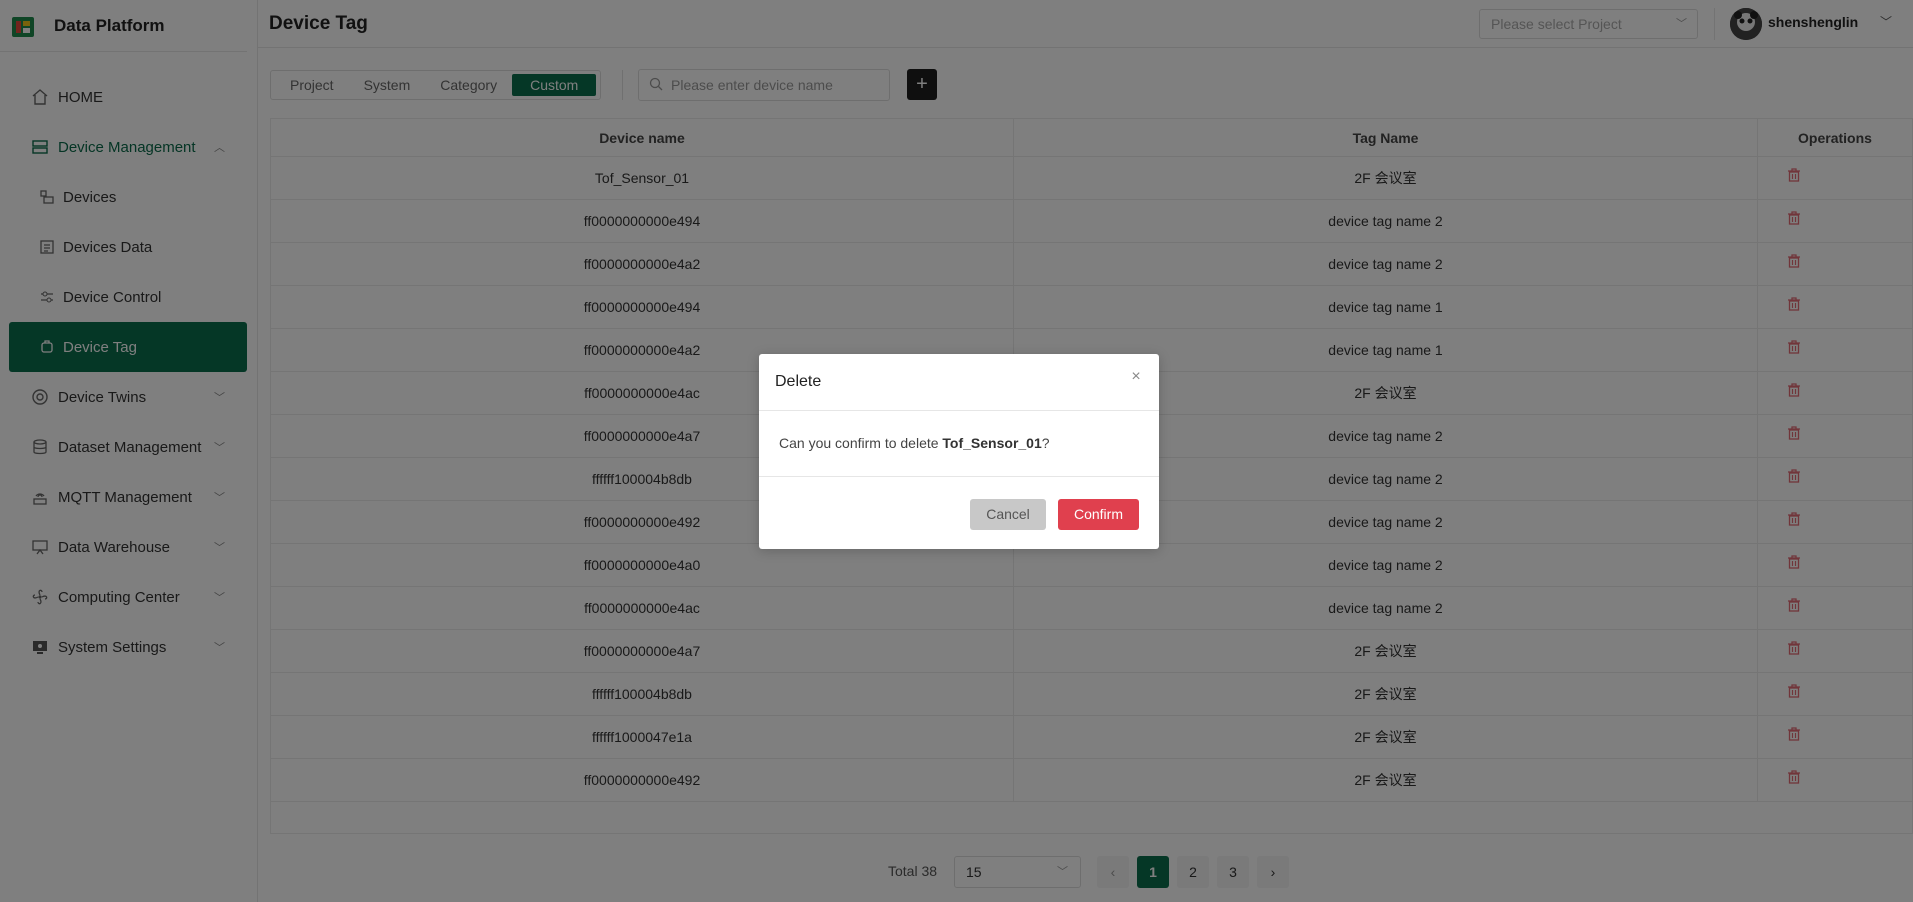 Image resolution: width=1913 pixels, height=902 pixels. I want to click on dialog-target-name: Tof_Sensor_01, so click(992, 443).